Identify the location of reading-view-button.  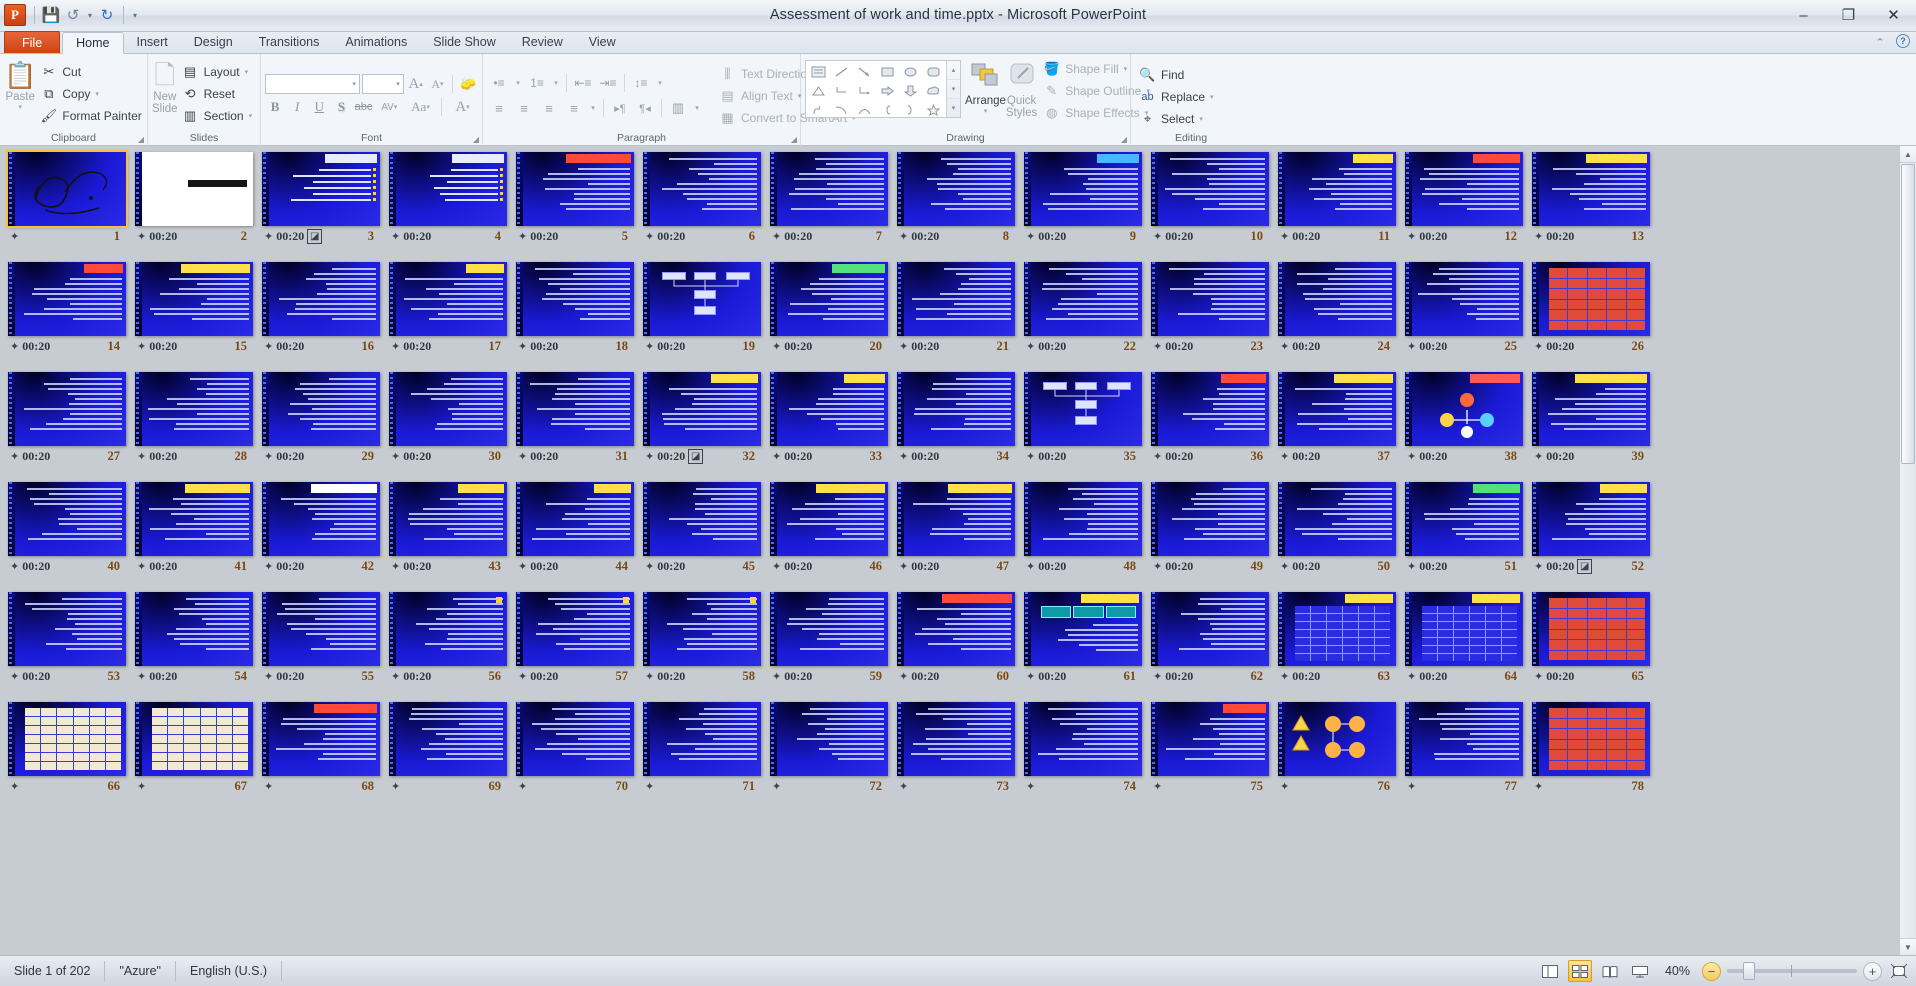
(1610, 971).